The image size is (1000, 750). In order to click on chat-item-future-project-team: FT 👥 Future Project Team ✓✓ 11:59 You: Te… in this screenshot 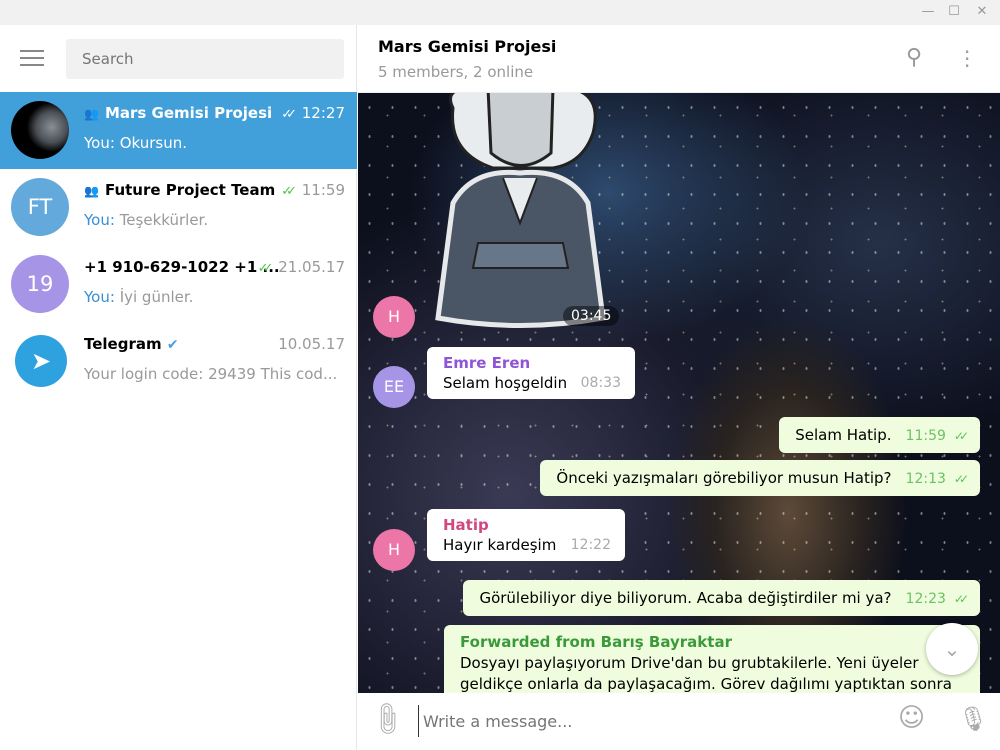, I will do `click(178, 207)`.